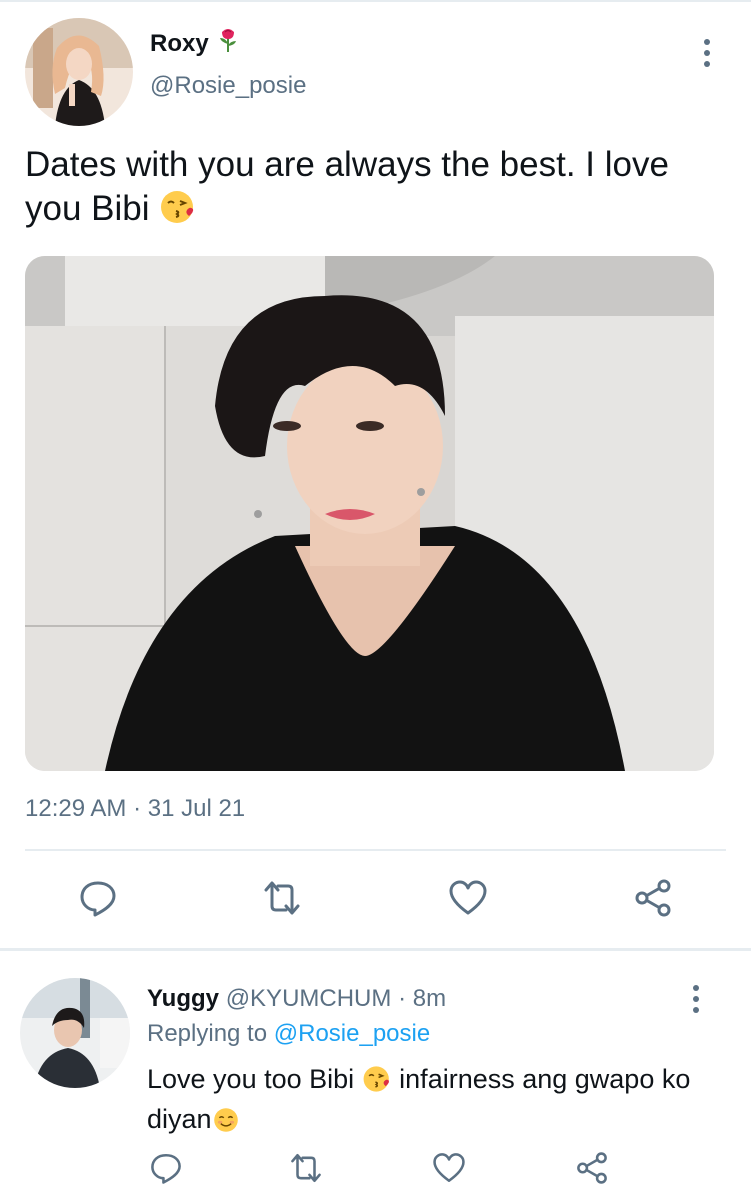  Describe the element at coordinates (135, 809) in the screenshot. I see `tweet-timestamp: 12:29 AM · 31 Jul 21` at that location.